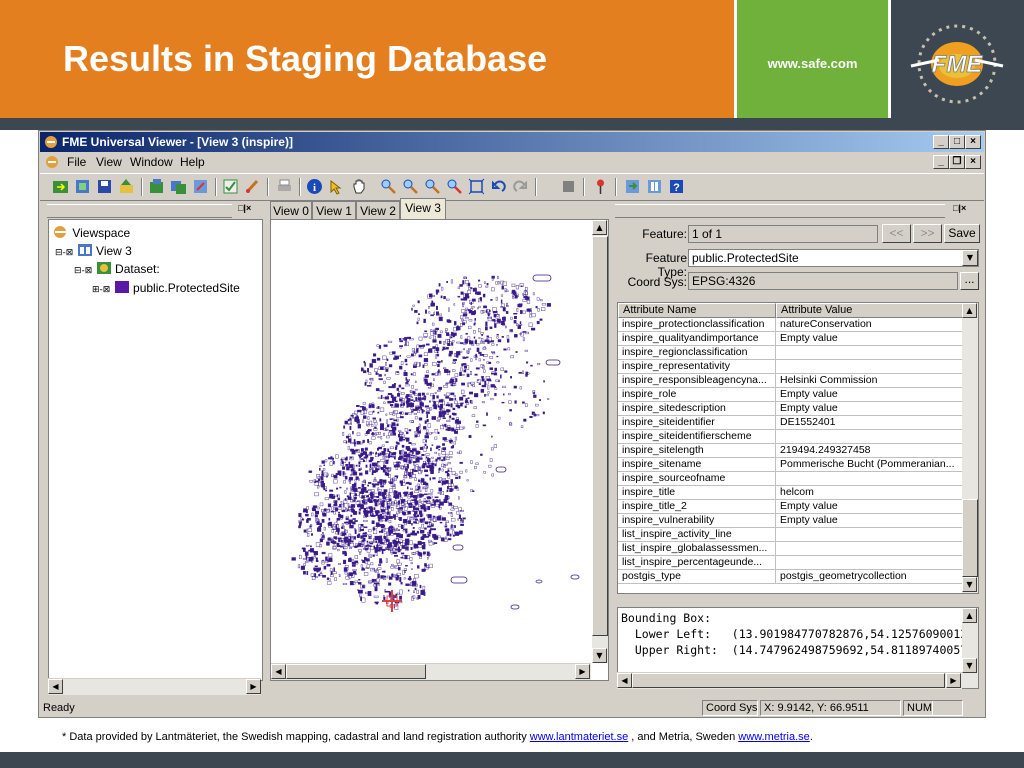  Describe the element at coordinates (833, 258) in the screenshot. I see `feature-type-select: public.ProtectedSite ▼` at that location.